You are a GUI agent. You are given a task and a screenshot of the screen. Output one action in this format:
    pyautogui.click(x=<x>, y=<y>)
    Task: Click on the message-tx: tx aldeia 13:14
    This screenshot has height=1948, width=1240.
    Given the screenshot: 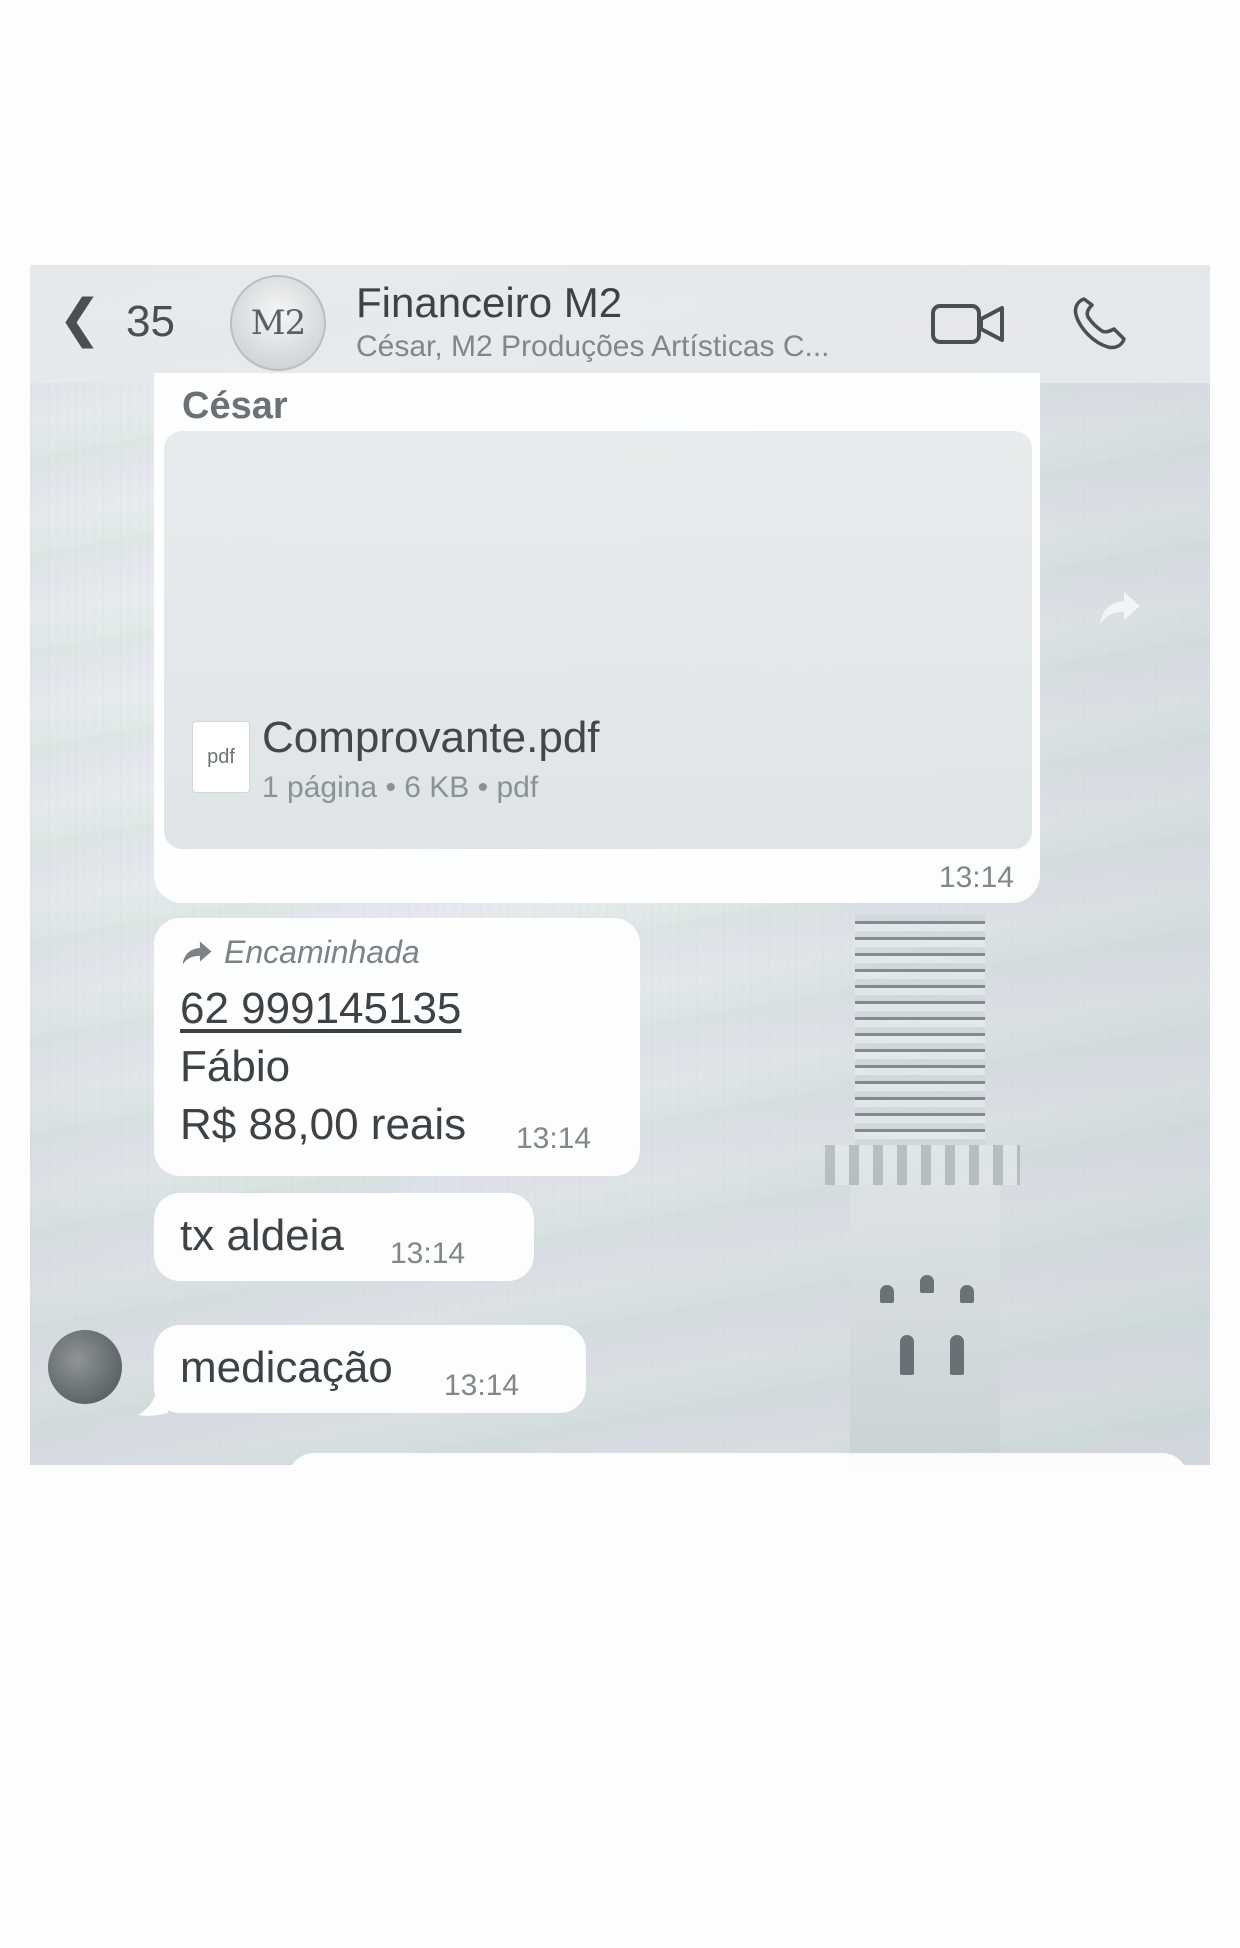 What is the action you would take?
    pyautogui.click(x=344, y=1237)
    